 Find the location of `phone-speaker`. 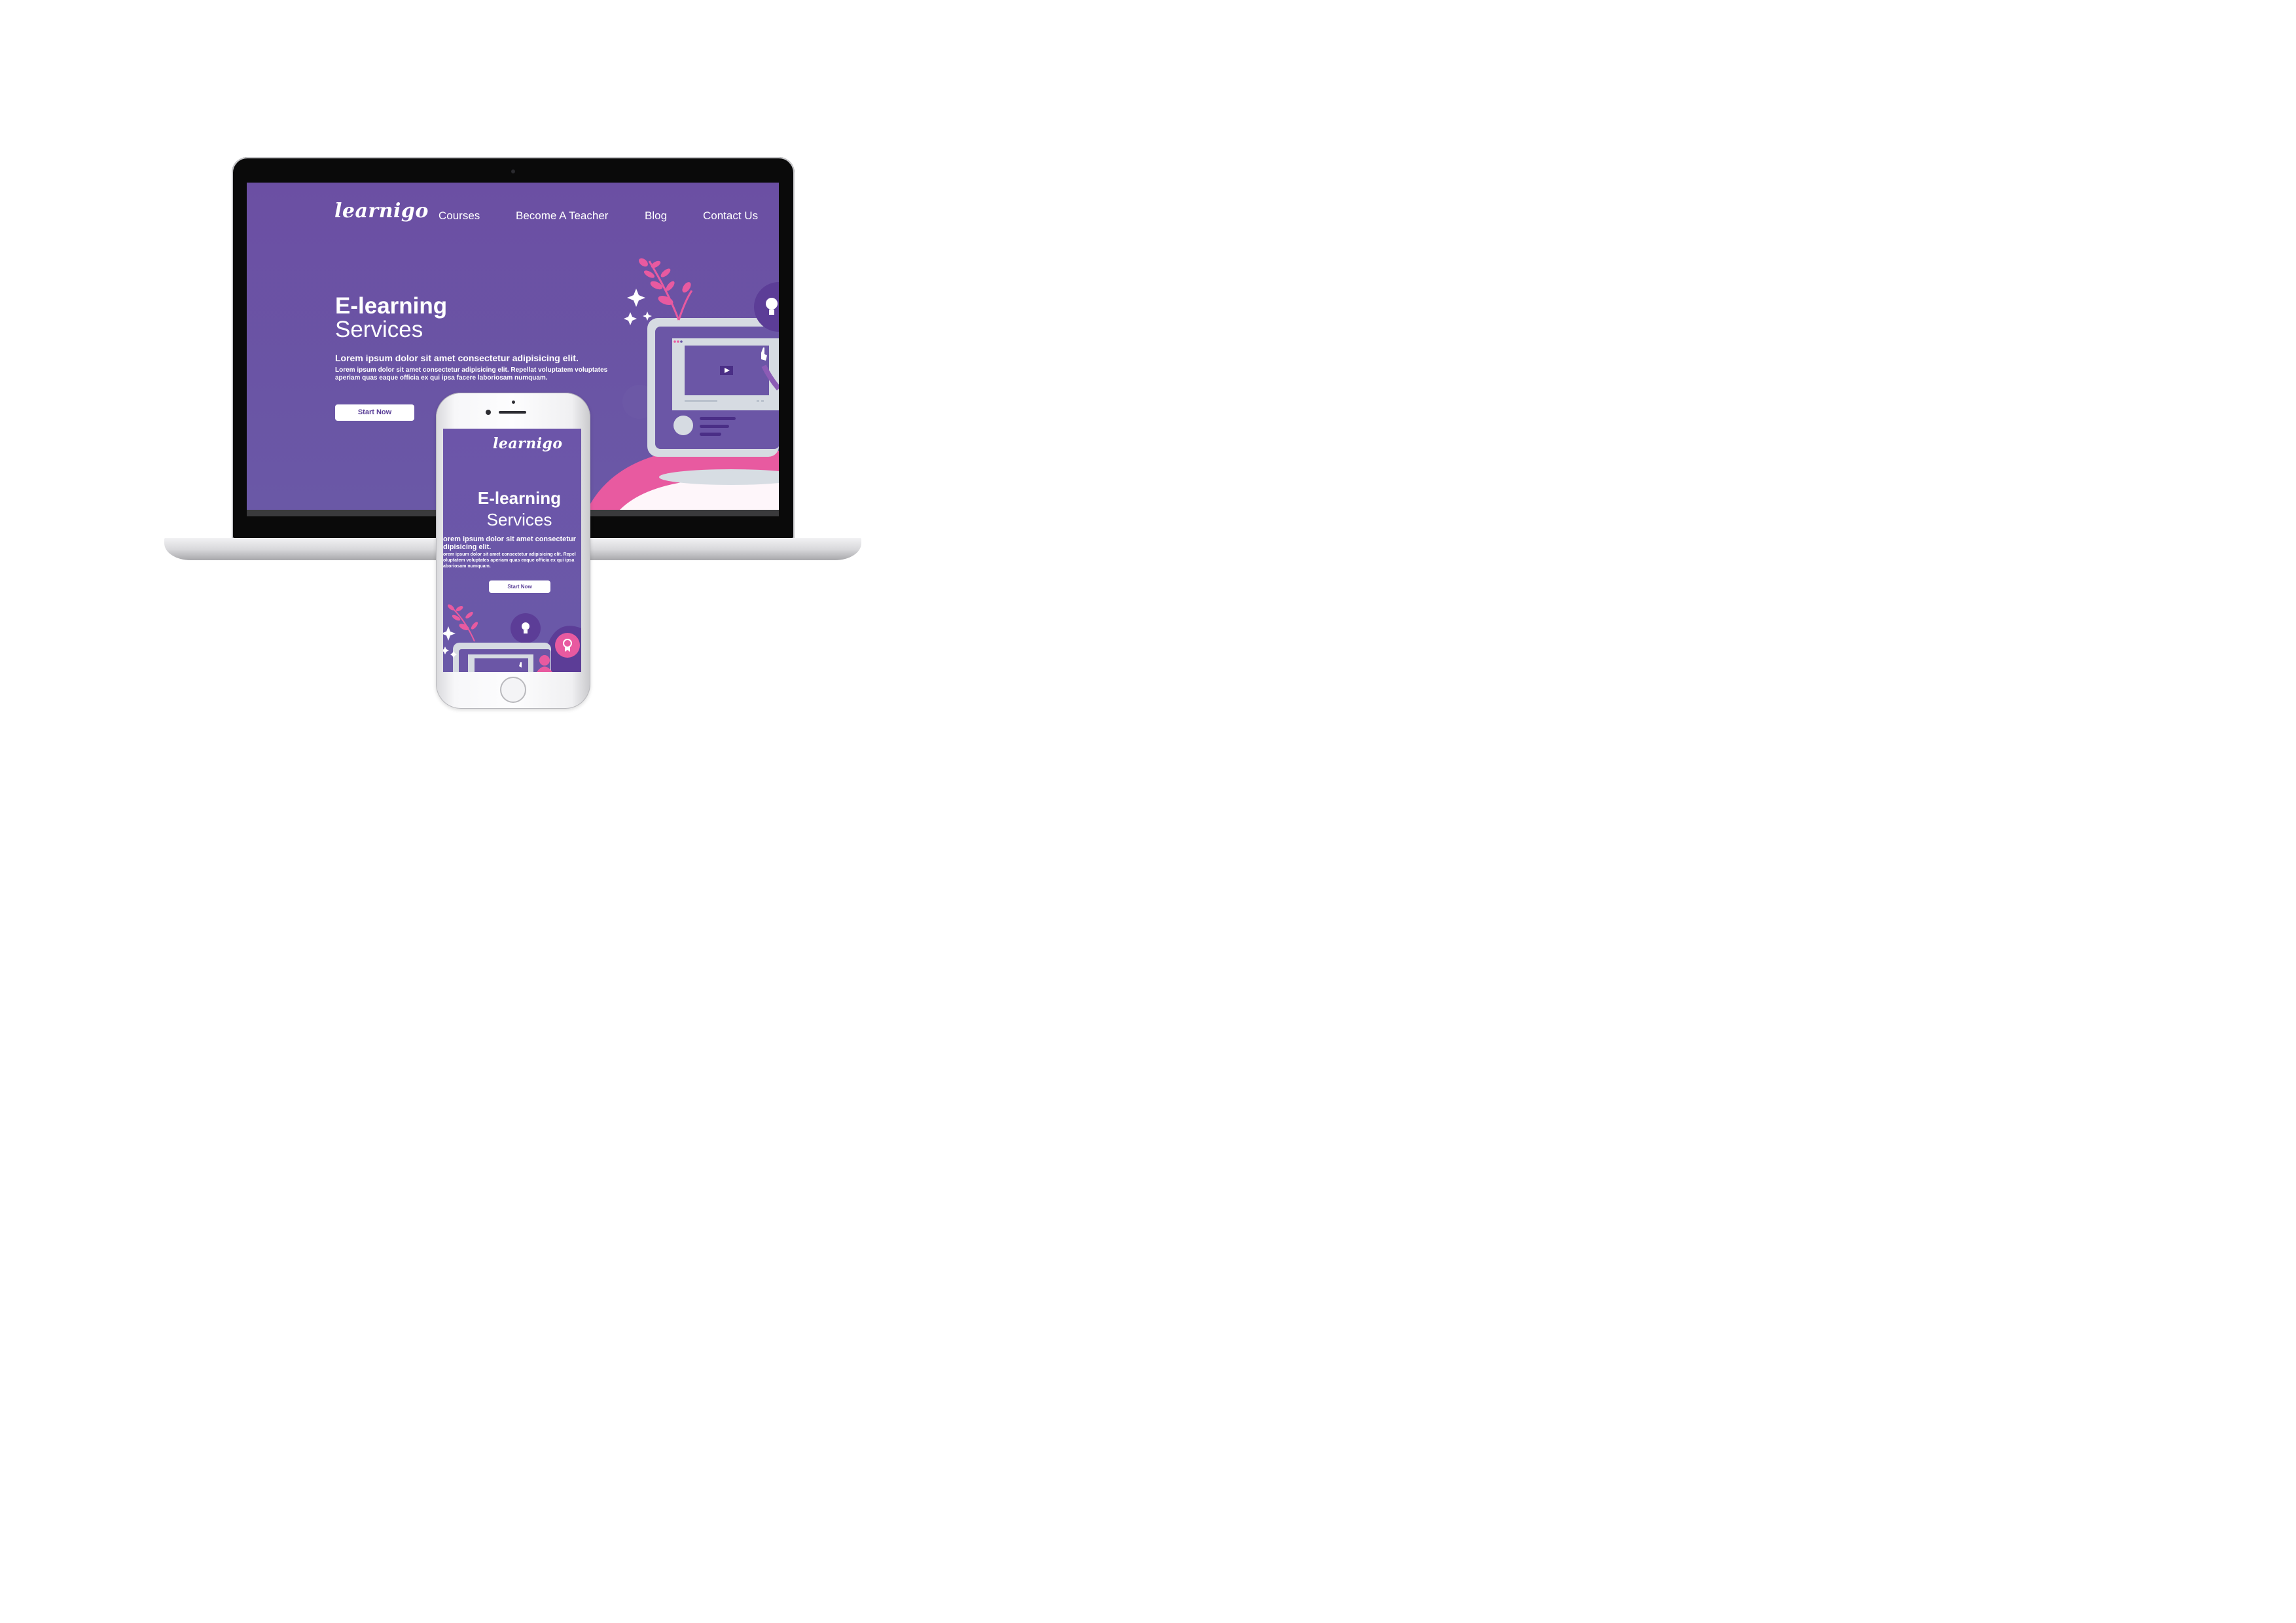

phone-speaker is located at coordinates (512, 412).